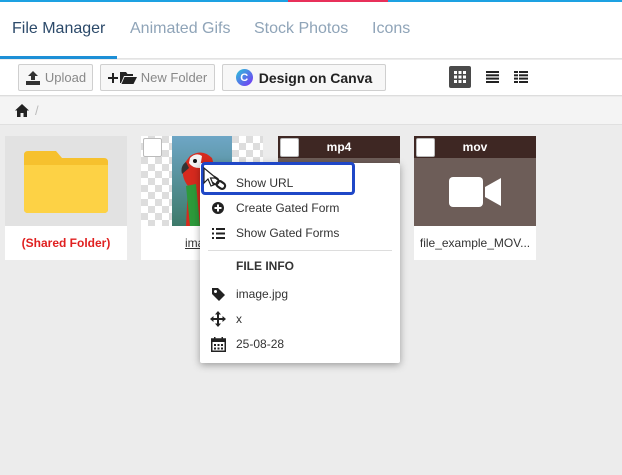 Image resolution: width=622 pixels, height=475 pixels. I want to click on file-info-header: FILE INFO, so click(265, 266).